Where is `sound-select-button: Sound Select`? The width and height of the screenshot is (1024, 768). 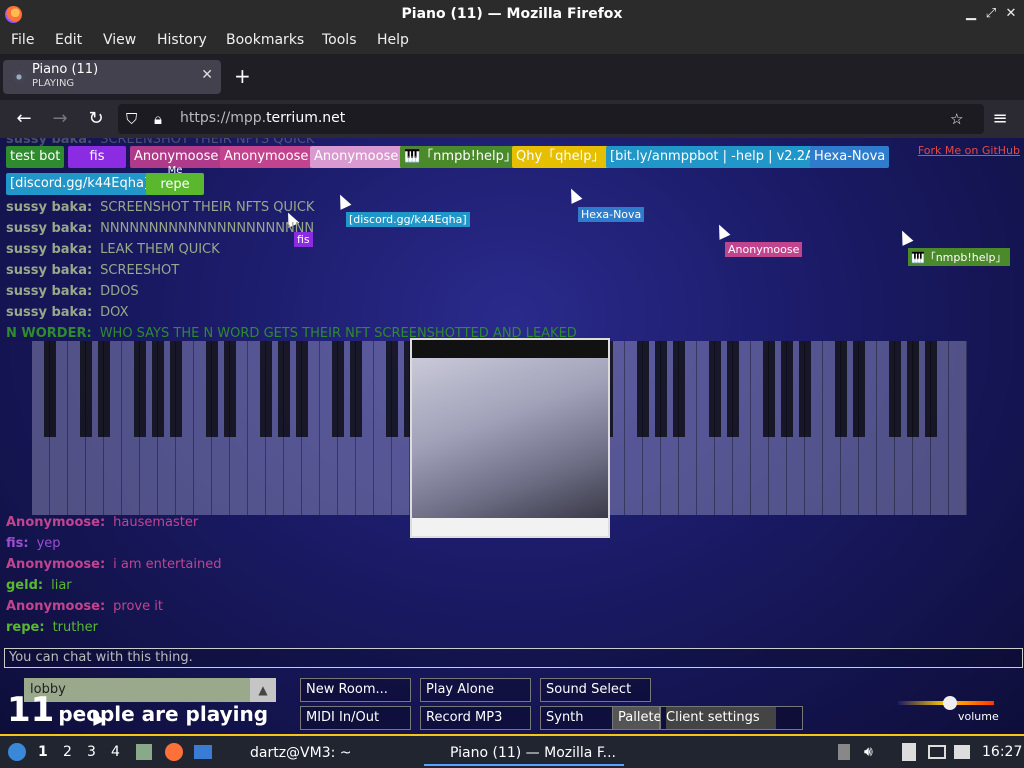
sound-select-button: Sound Select is located at coordinates (595, 690).